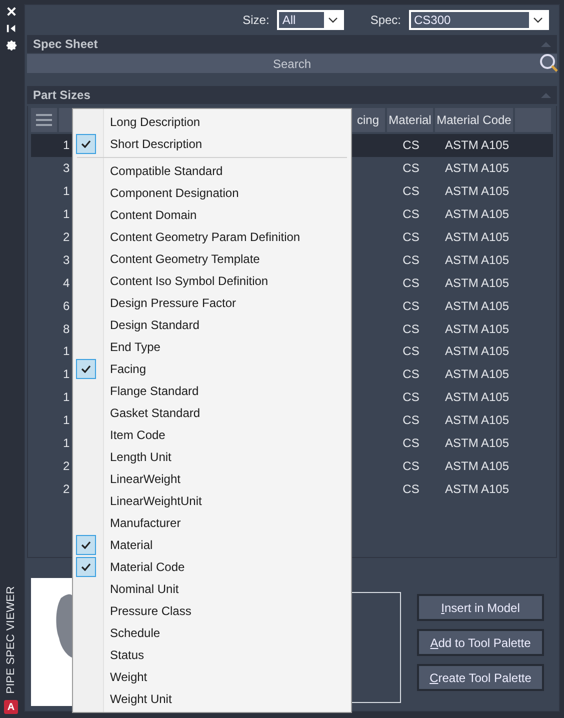 The height and width of the screenshot is (718, 564). Describe the element at coordinates (212, 479) in the screenshot. I see `menu-item: LinearWeight` at that location.